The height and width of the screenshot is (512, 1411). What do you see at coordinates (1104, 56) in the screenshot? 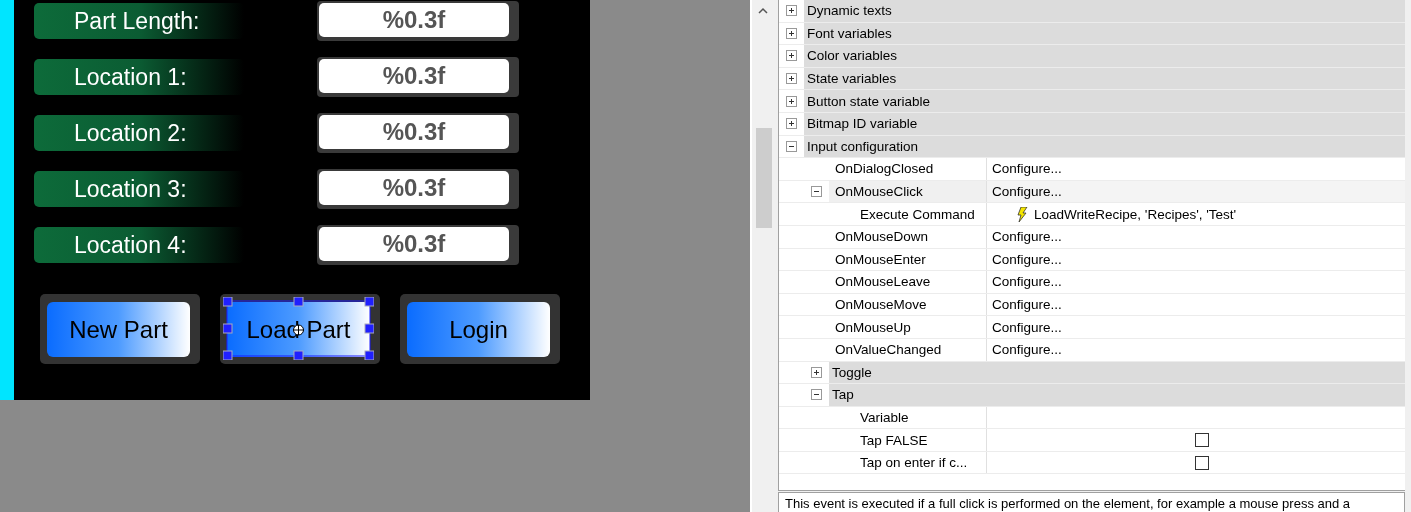
I see `category-label: Color variables` at bounding box center [1104, 56].